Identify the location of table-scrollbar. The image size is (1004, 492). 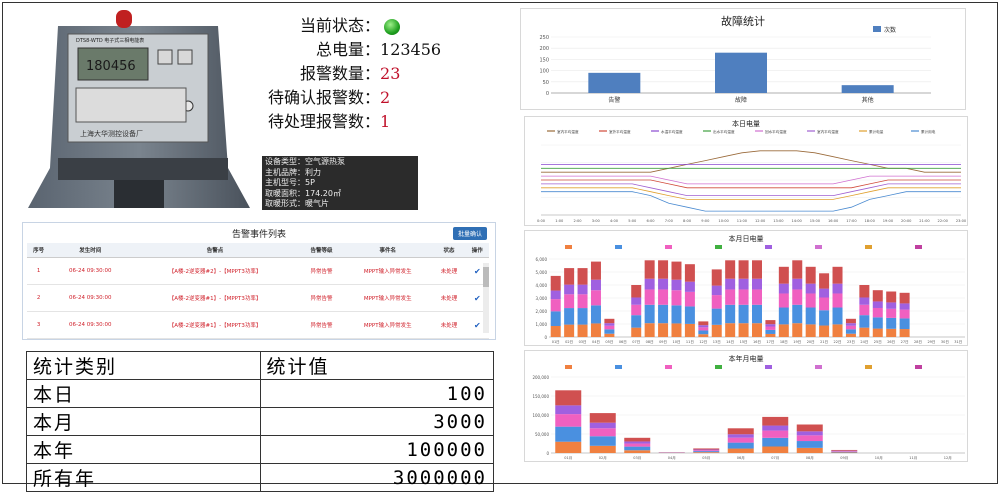
(486, 298).